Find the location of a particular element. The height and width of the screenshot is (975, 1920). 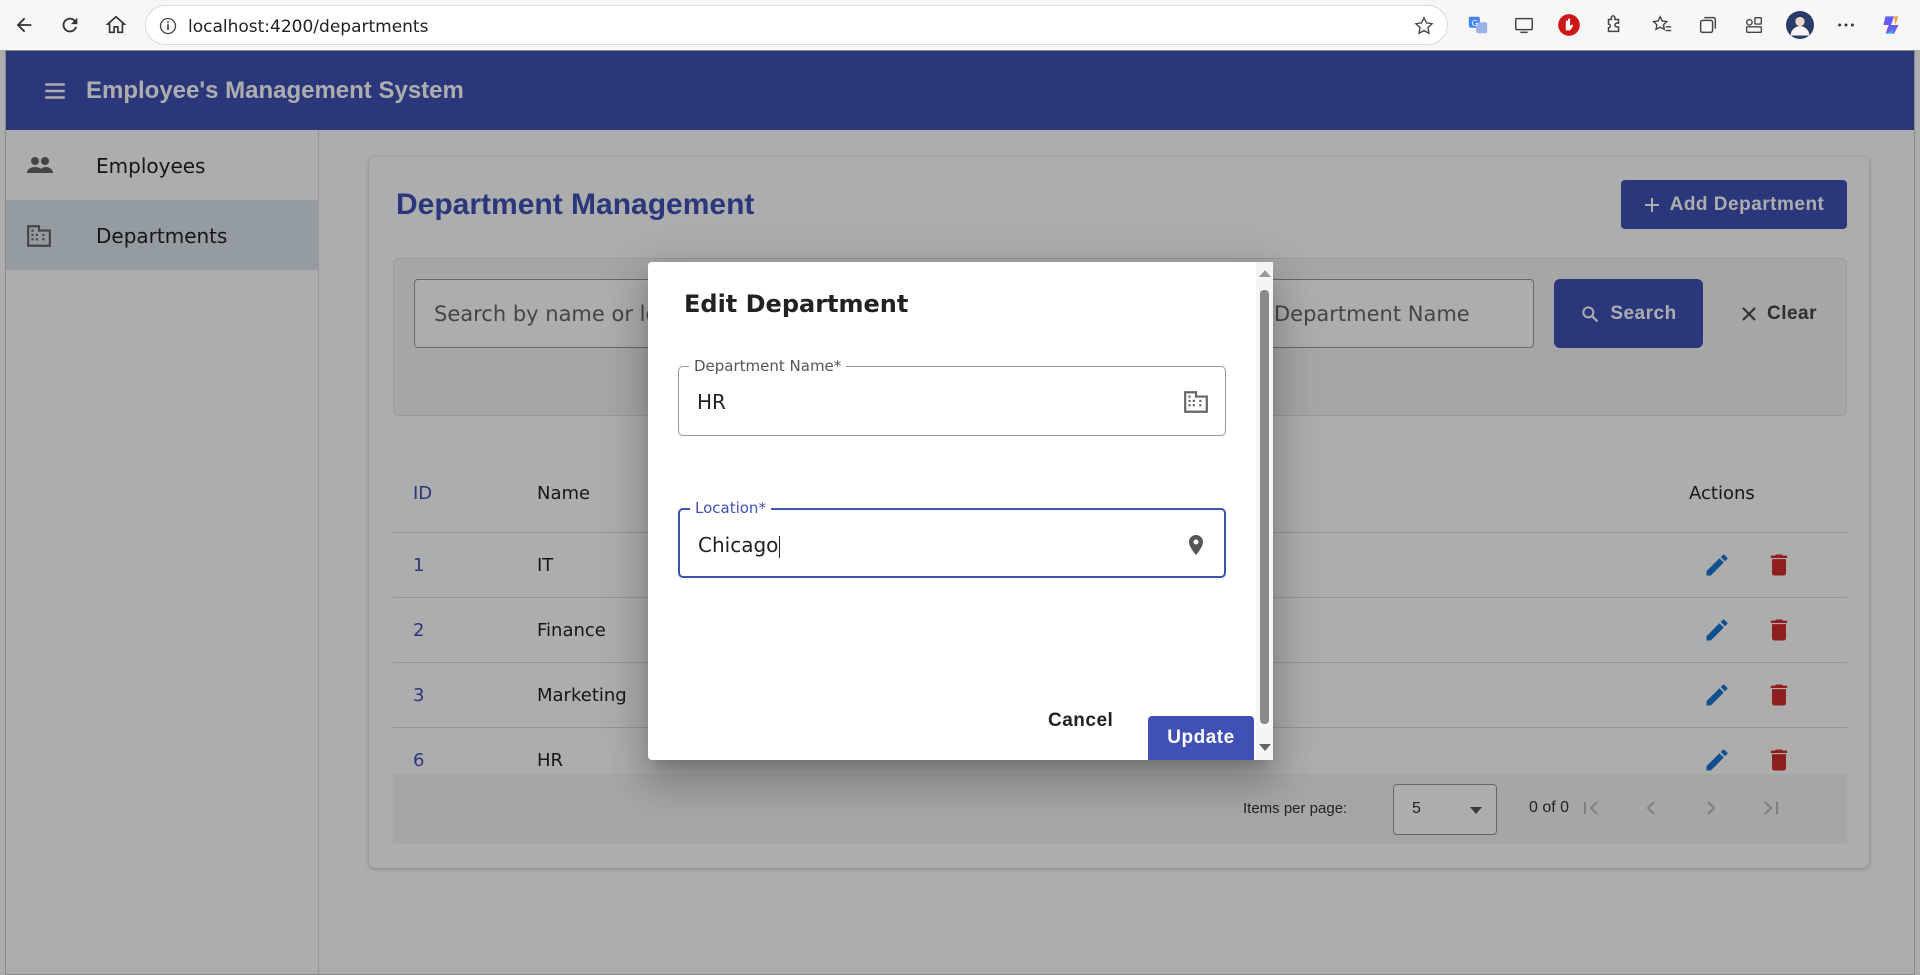

browser-toolbar: localhost:4200/departments G is located at coordinates (960, 25).